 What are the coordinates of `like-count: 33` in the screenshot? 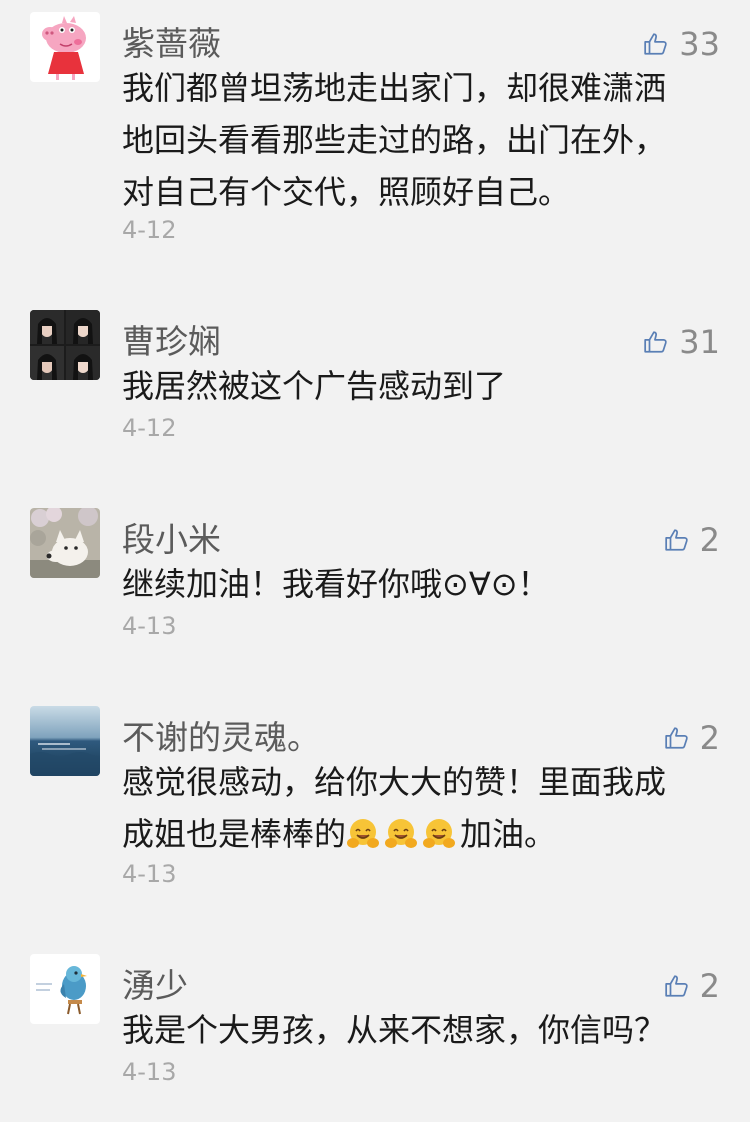 It's located at (699, 44).